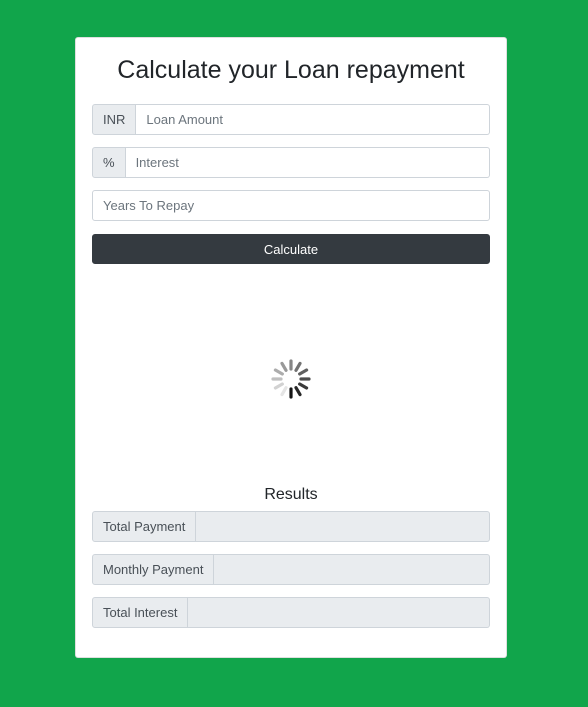 This screenshot has height=707, width=588. I want to click on monthly-payment-group: Monthly Payment, so click(291, 569).